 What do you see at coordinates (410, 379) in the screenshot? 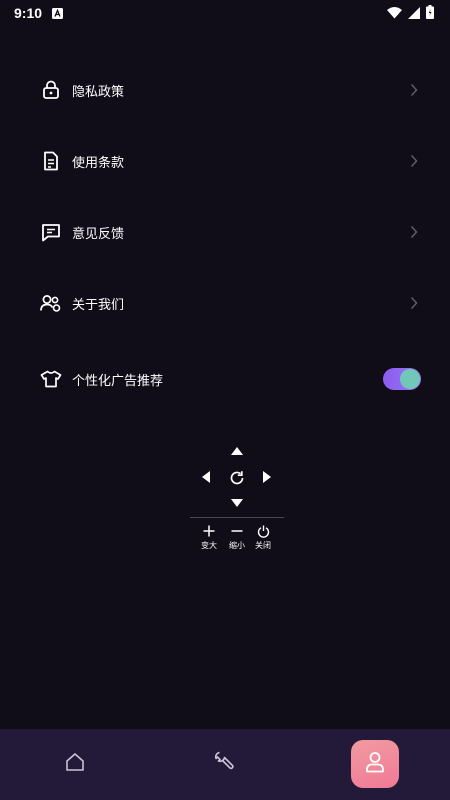
I see `toggle-knob` at bounding box center [410, 379].